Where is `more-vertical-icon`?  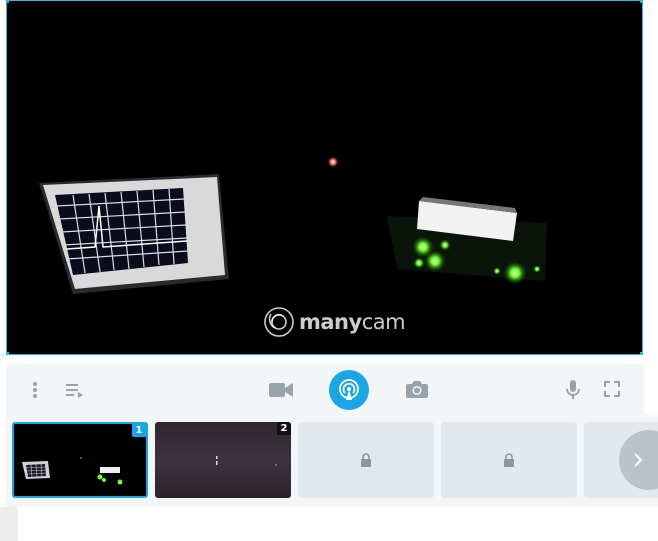 more-vertical-icon is located at coordinates (35, 390).